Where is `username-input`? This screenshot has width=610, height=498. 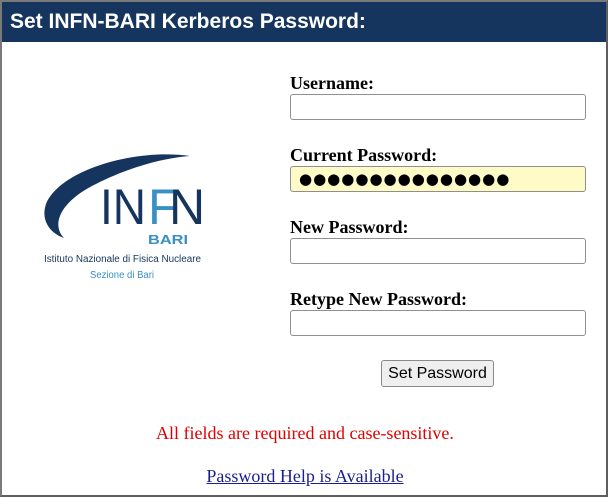 username-input is located at coordinates (438, 107).